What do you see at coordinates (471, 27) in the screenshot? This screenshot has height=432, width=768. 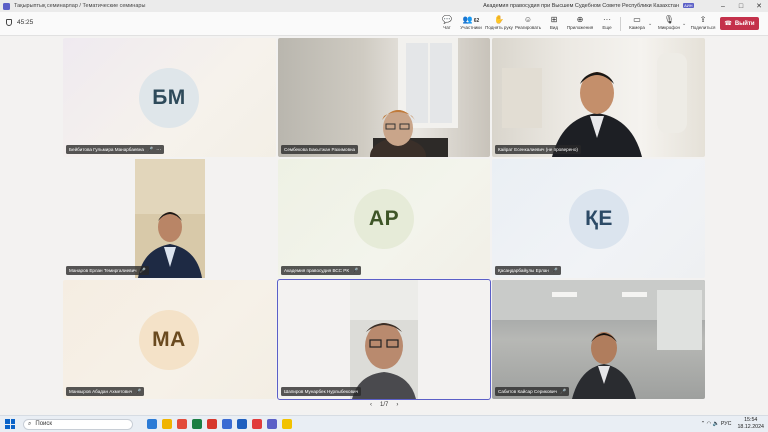 I see `participants-label: Участники` at bounding box center [471, 27].